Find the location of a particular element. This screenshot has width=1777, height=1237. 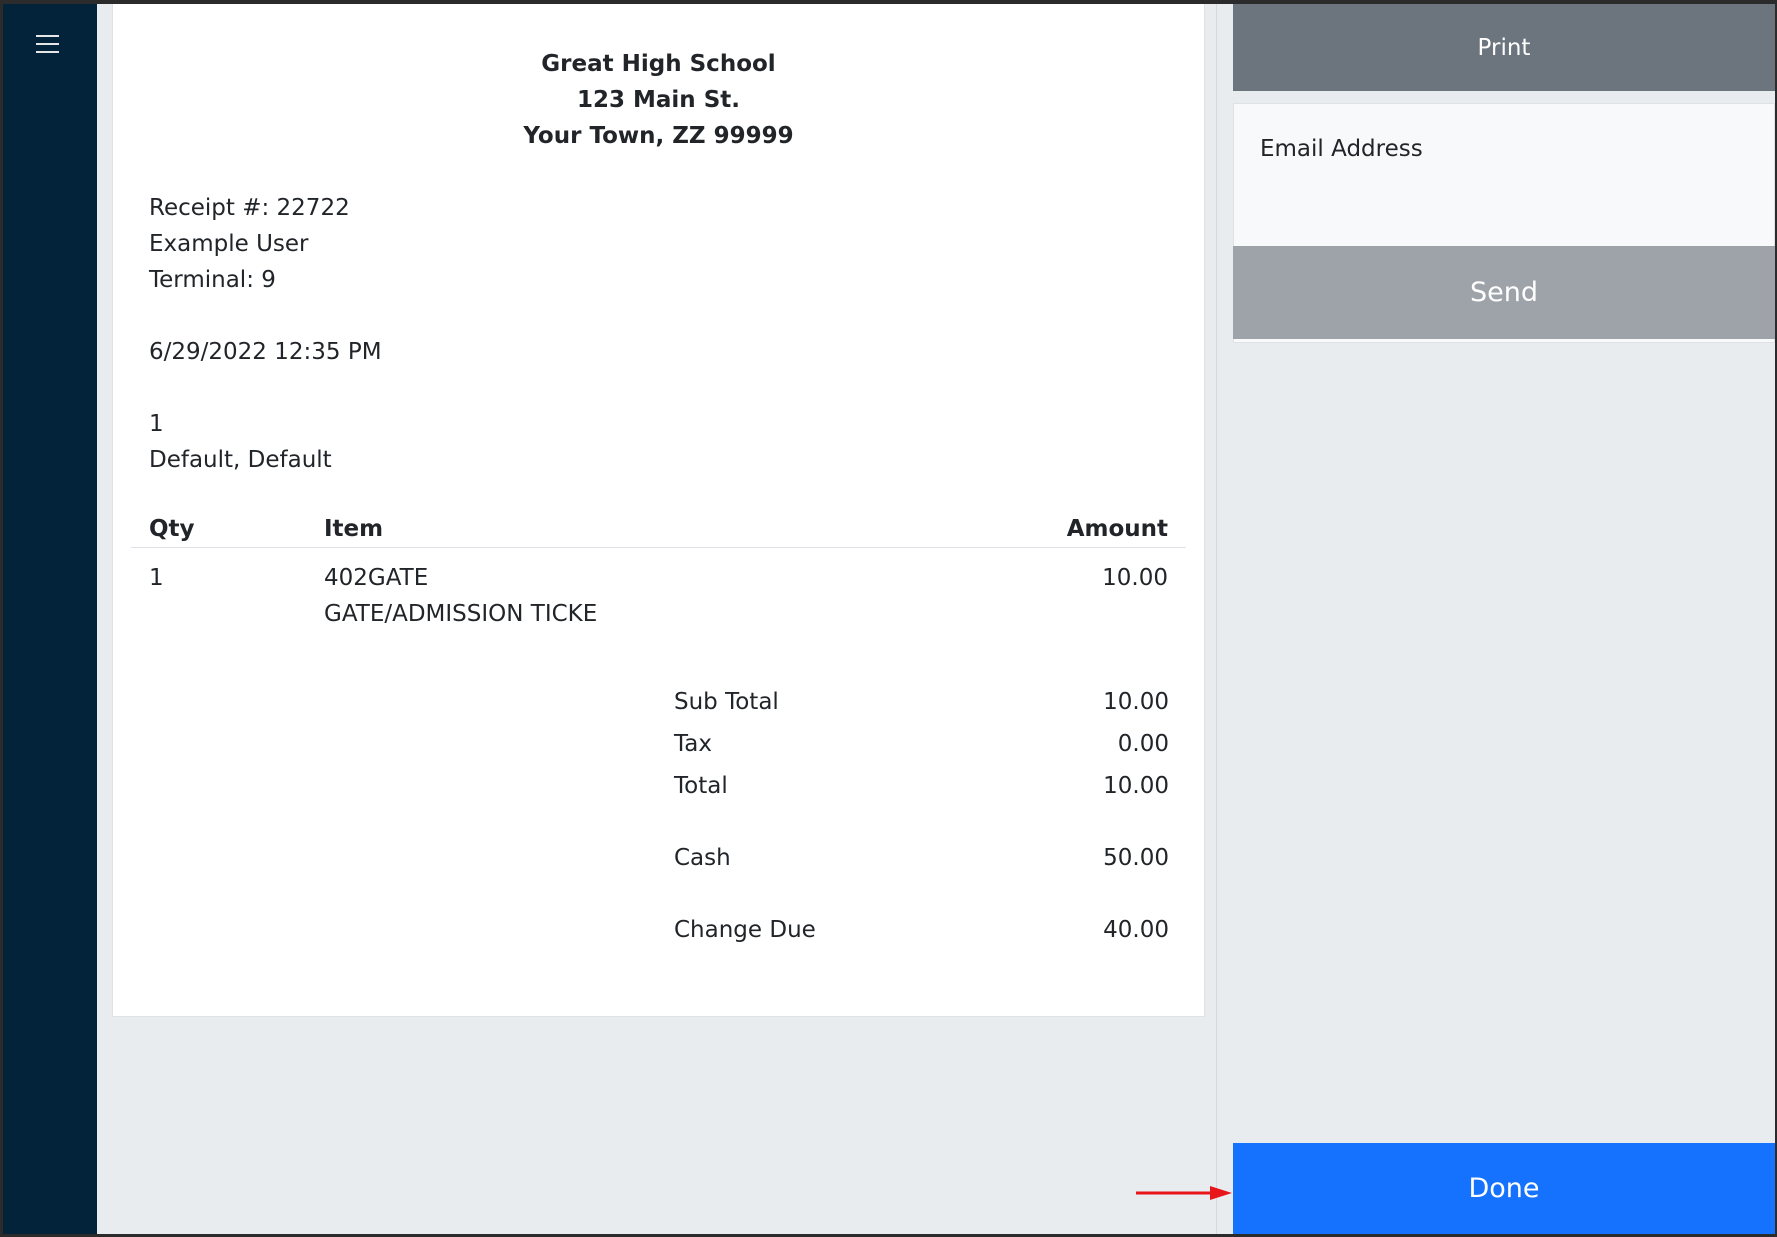

subtotal-value: 10.00 is located at coordinates (1136, 702).